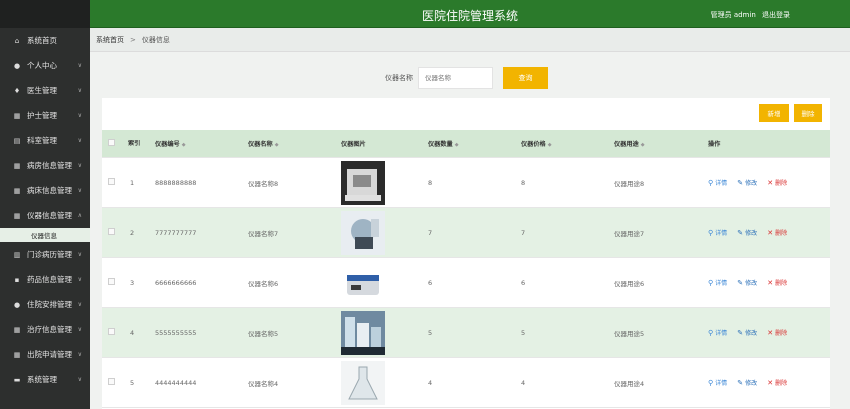 The height and width of the screenshot is (409, 850). What do you see at coordinates (45, 235) in the screenshot?
I see `sidebar-subitem-equipment-info: 仪器信息` at bounding box center [45, 235].